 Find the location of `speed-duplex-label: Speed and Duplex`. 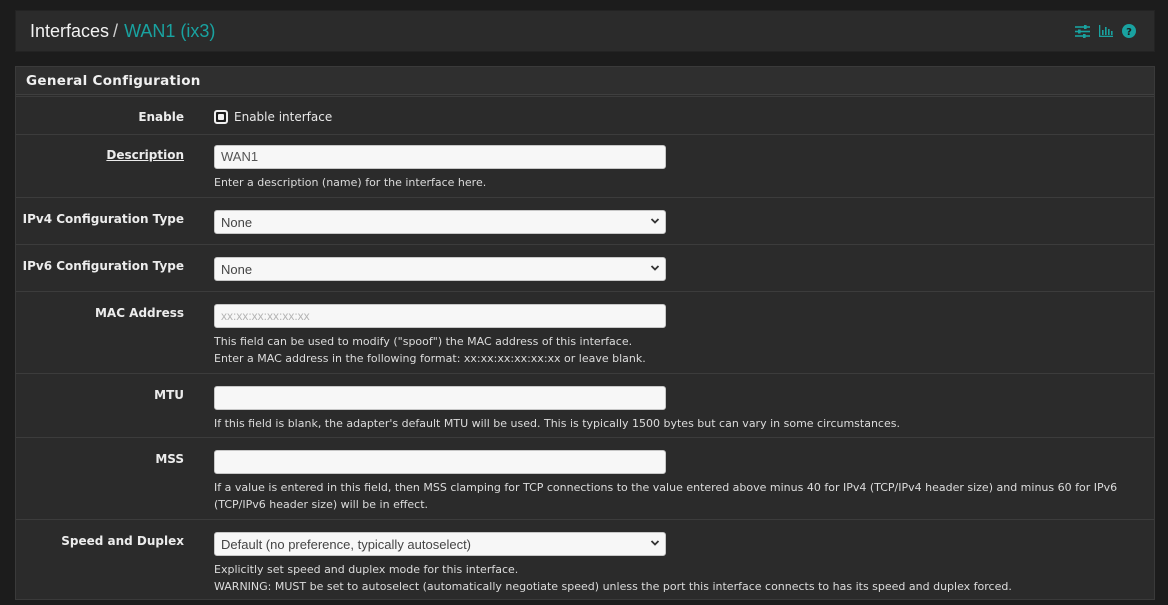

speed-duplex-label: Speed and Duplex is located at coordinates (122, 541).